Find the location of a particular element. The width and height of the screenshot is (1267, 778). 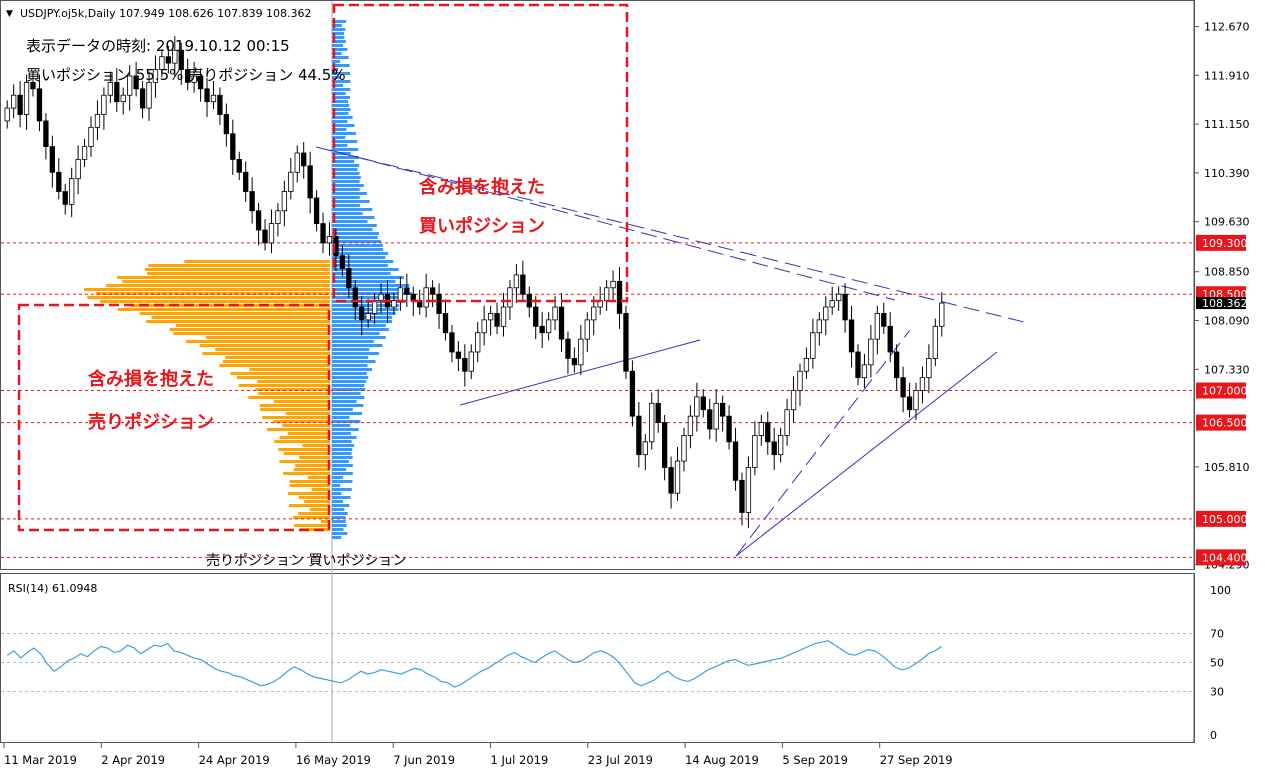

buy-annotation-line1: 含み損を抱えた is located at coordinates (482, 187).